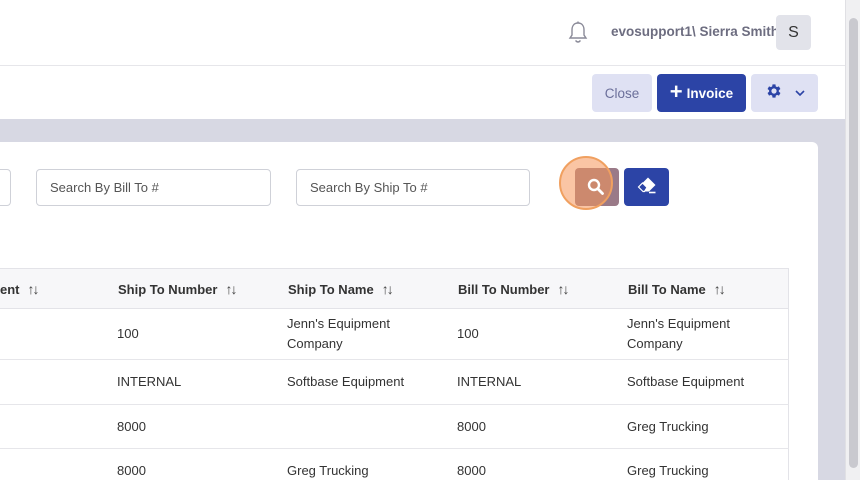 Image resolution: width=860 pixels, height=480 pixels. What do you see at coordinates (504, 289) in the screenshot?
I see `column-header-label: Bill To Number` at bounding box center [504, 289].